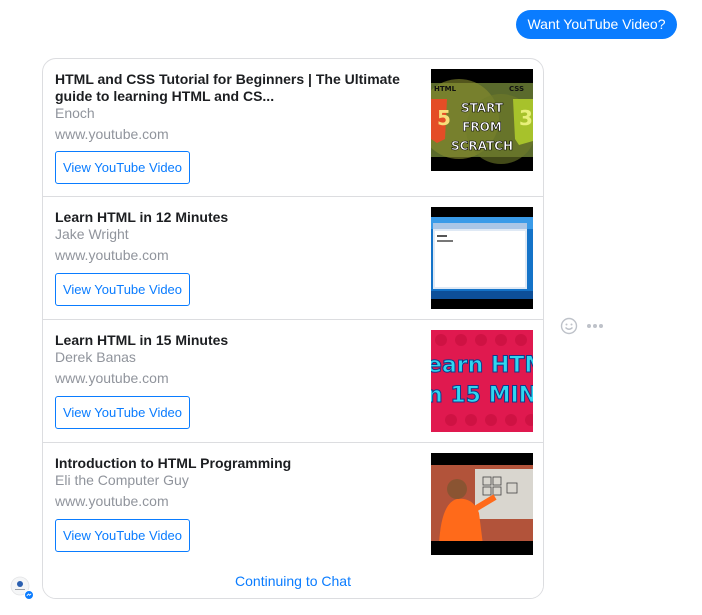 The image size is (702, 615). Describe the element at coordinates (173, 463) in the screenshot. I see `item-title: Introduction to HTML Programming` at that location.